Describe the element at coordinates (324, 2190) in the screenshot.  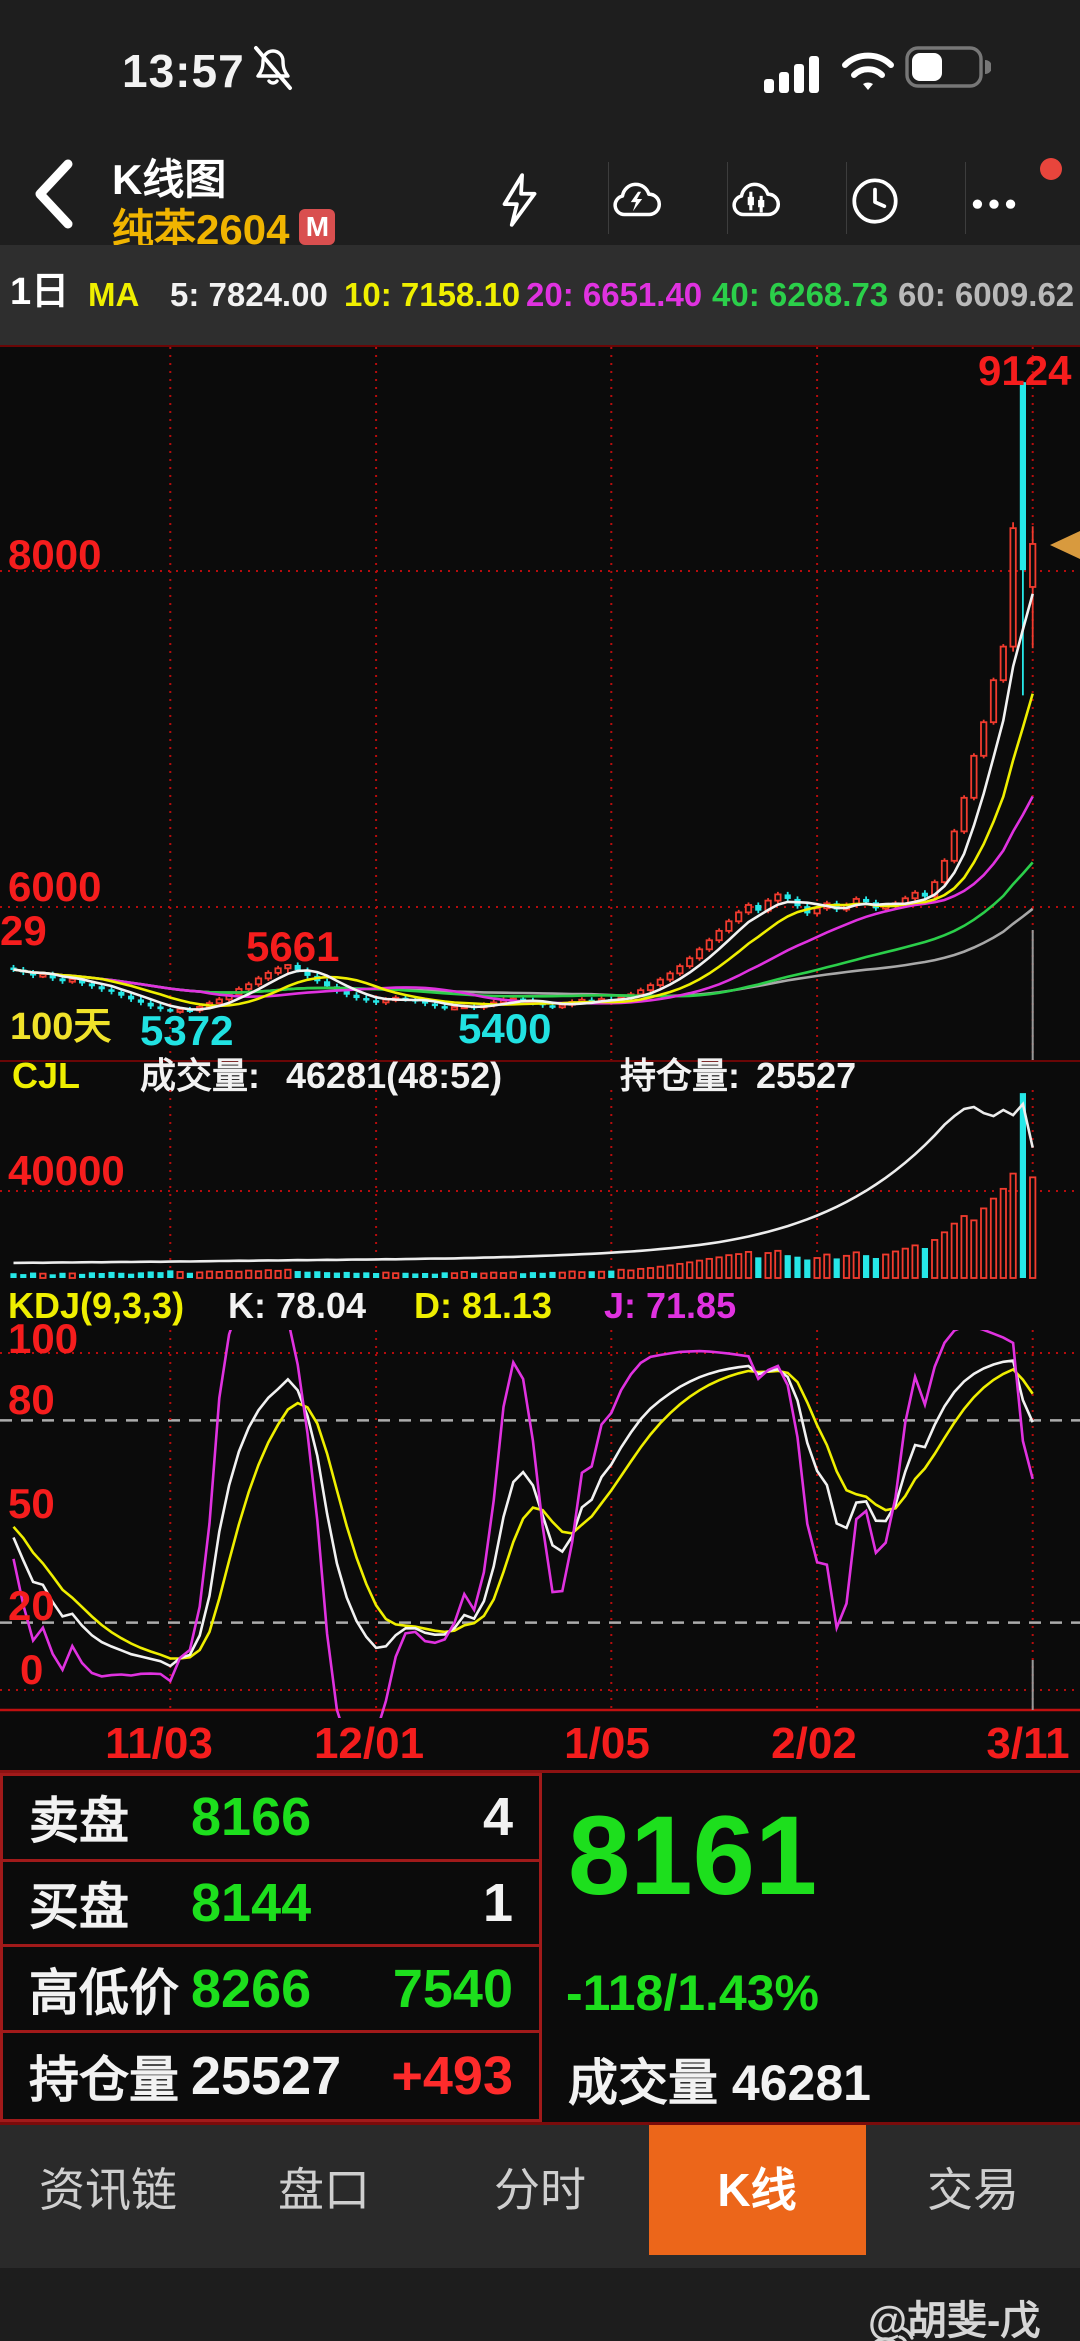
I see `tab-order-book: 盘口` at that location.